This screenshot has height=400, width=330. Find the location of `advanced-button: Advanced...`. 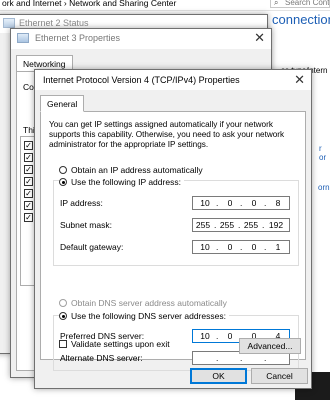

advanced-button: Advanced... is located at coordinates (270, 346).